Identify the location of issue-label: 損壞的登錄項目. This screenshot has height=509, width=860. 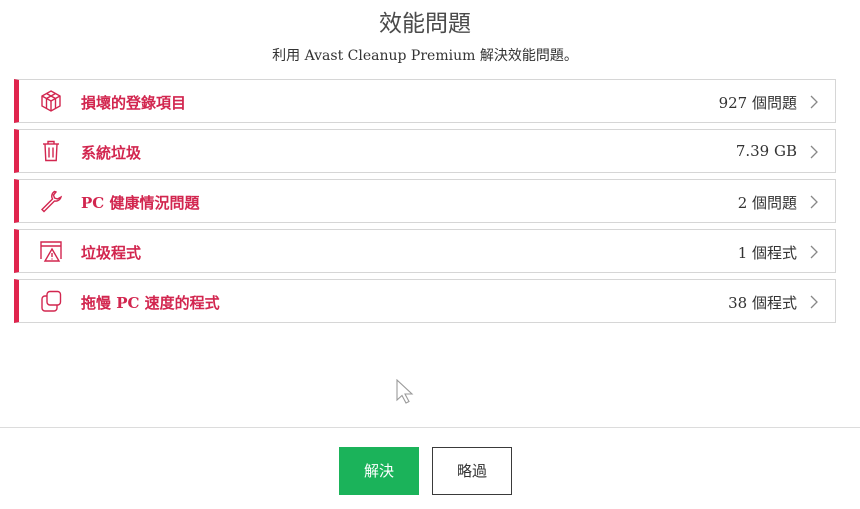
(134, 103).